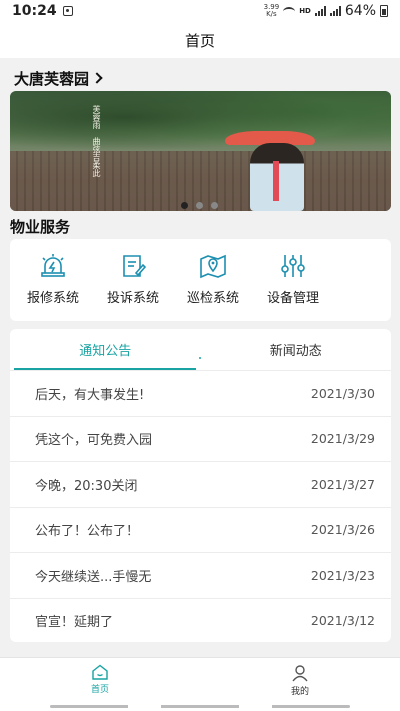 This screenshot has width=400, height=711. Describe the element at coordinates (74, 623) in the screenshot. I see `news-title: 官宣！延期了` at that location.